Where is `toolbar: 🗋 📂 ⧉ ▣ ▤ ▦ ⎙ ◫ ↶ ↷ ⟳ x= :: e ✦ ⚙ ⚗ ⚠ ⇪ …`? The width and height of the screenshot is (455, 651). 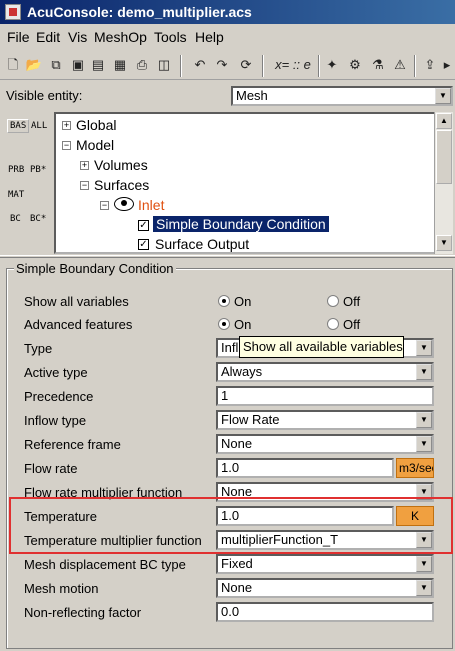 toolbar: 🗋 📂 ⧉ ▣ ▤ ▦ ⎙ ◫ ↶ ↷ ⟳ x= :: e ✦ ⚙ ⚗ ⚠ ⇪ … is located at coordinates (227, 66).